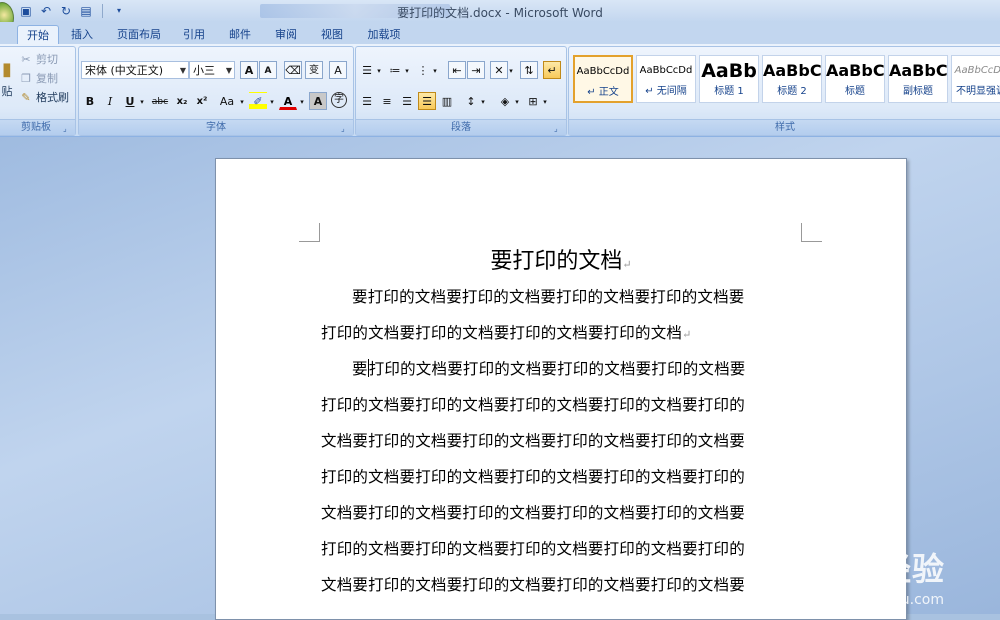  I want to click on change-case-button: Aa, so click(227, 101).